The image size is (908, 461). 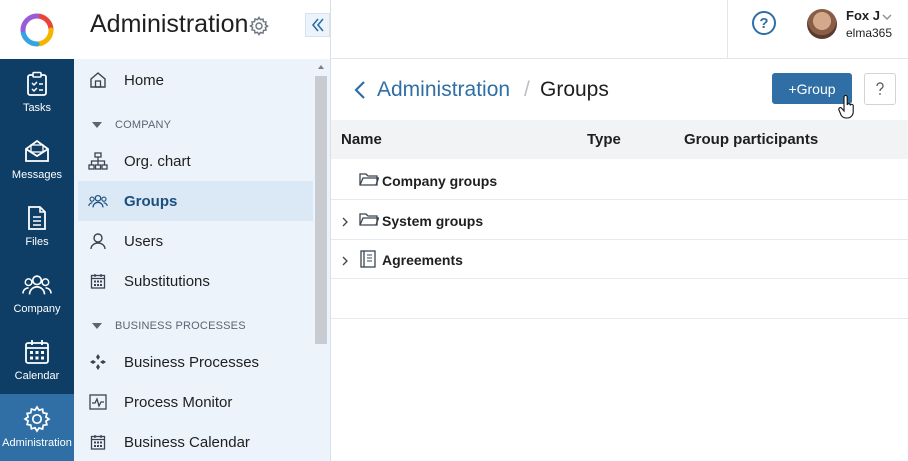 I want to click on collapse-sidebar-button, so click(x=317, y=25).